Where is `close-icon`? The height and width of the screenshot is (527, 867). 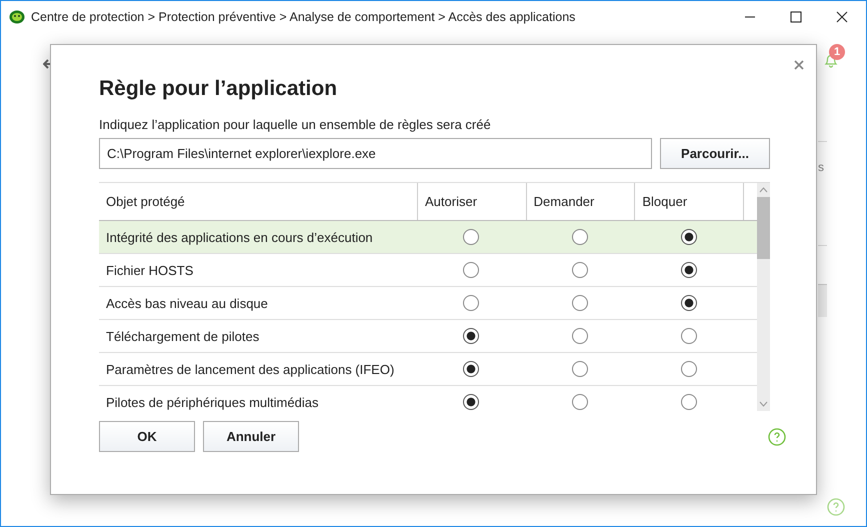
close-icon is located at coordinates (842, 16).